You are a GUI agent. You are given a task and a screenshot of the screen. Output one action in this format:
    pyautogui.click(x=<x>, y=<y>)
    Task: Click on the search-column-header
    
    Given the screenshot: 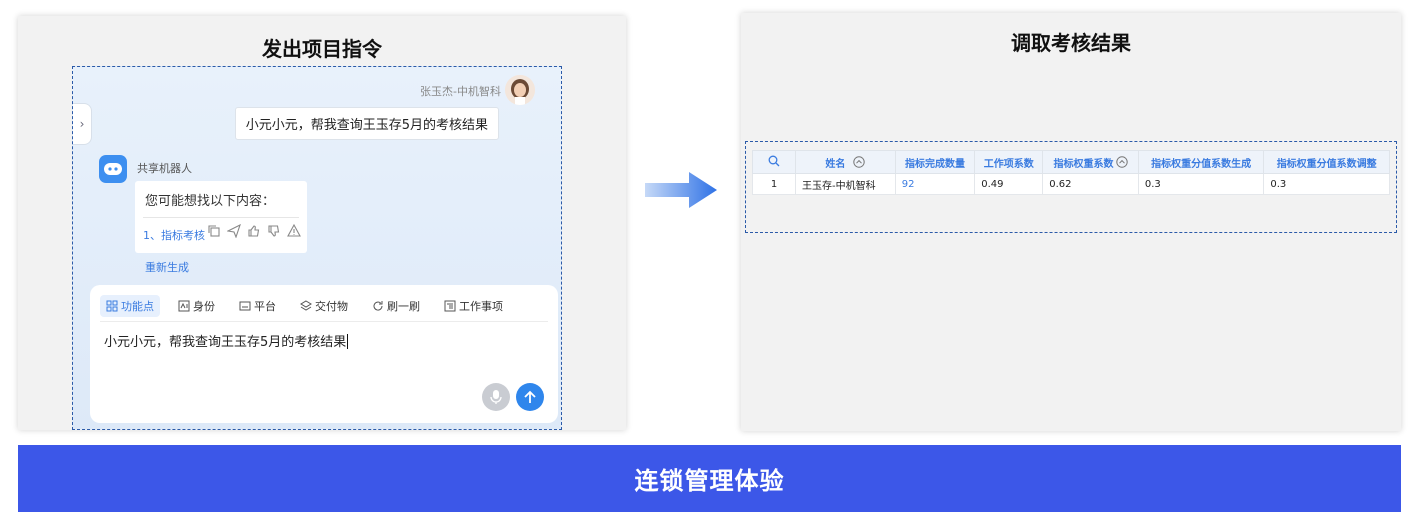 What is the action you would take?
    pyautogui.click(x=774, y=162)
    